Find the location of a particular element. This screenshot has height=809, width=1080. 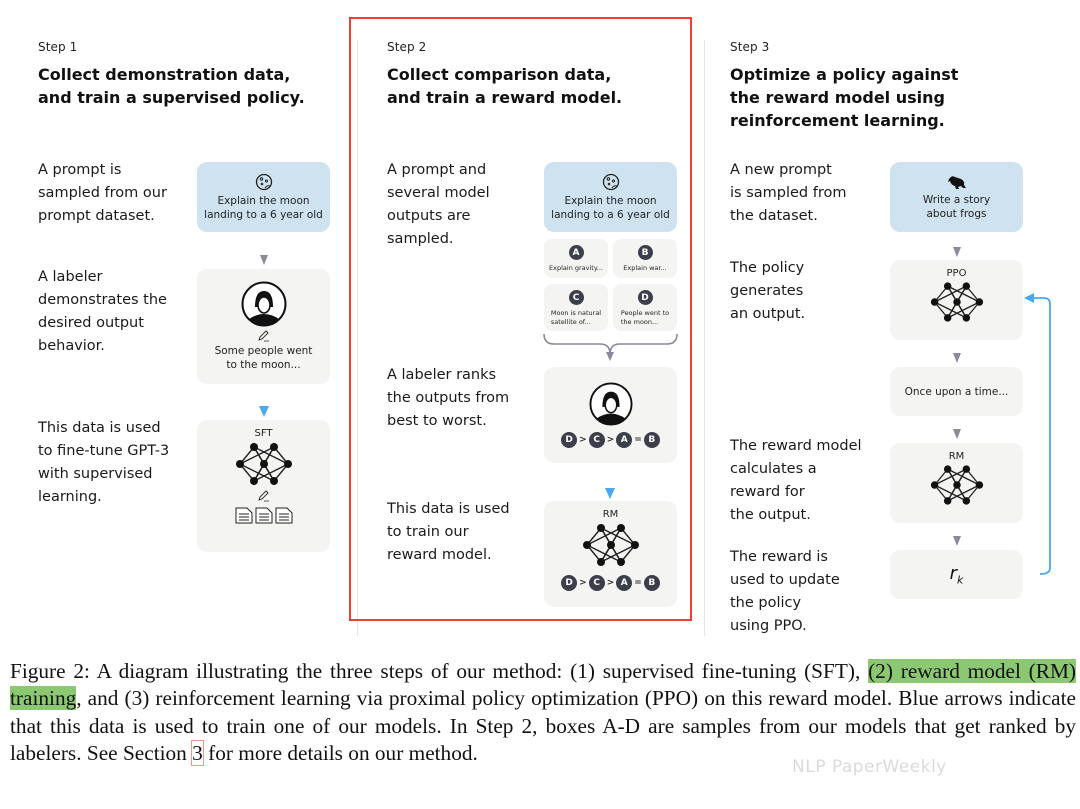

step3-prompt-card: Write a story about frogs is located at coordinates (956, 197).